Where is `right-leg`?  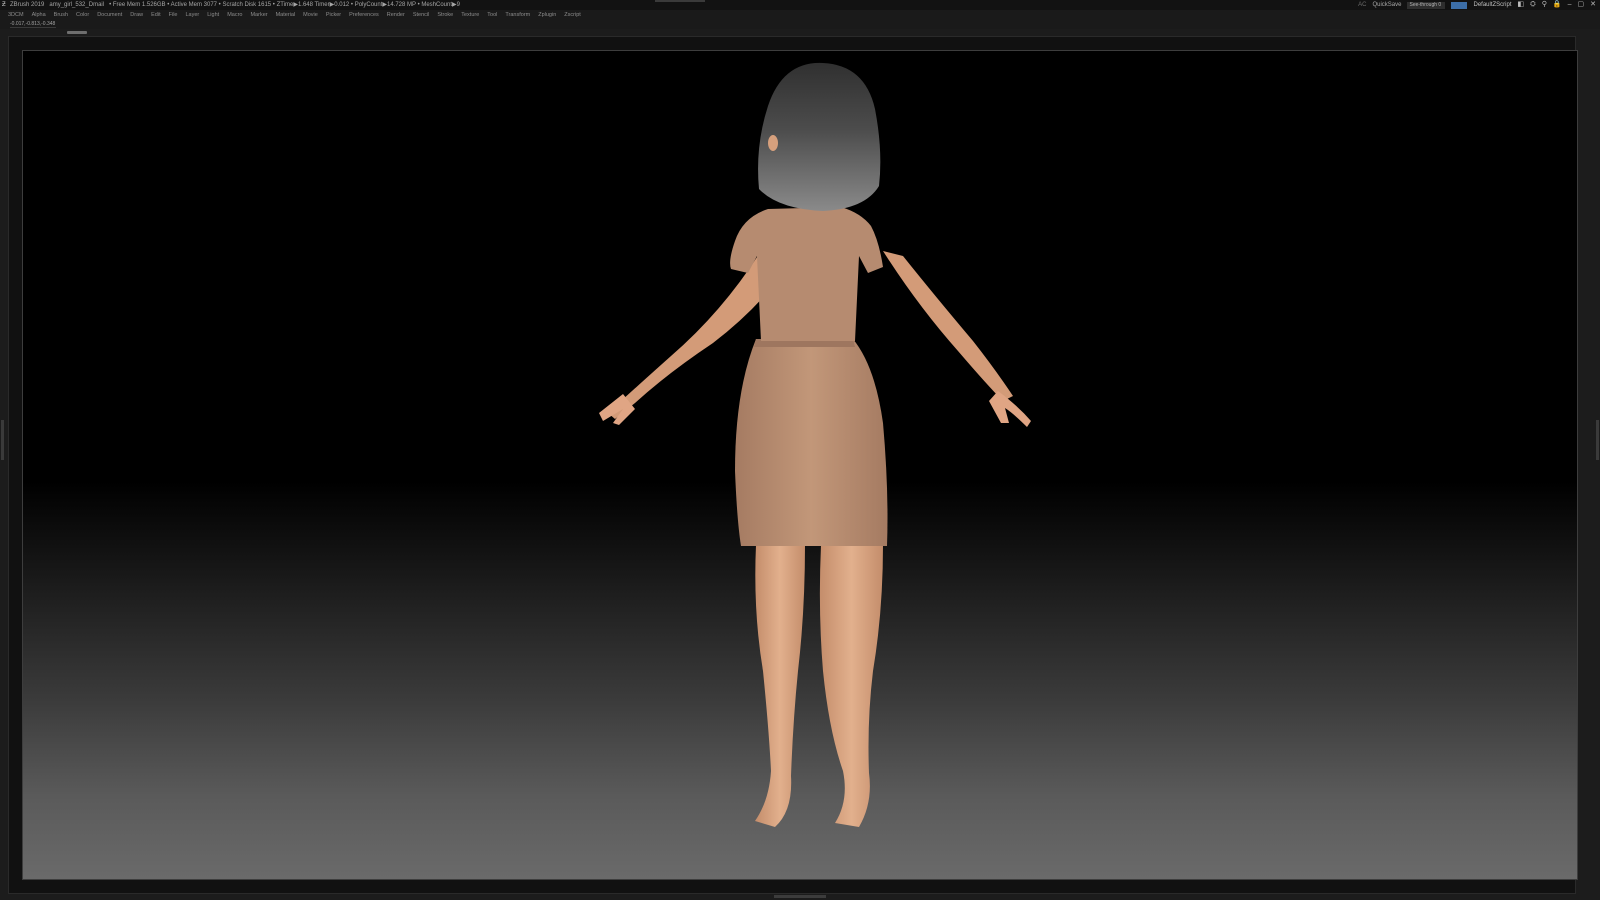
right-leg is located at coordinates (851, 686).